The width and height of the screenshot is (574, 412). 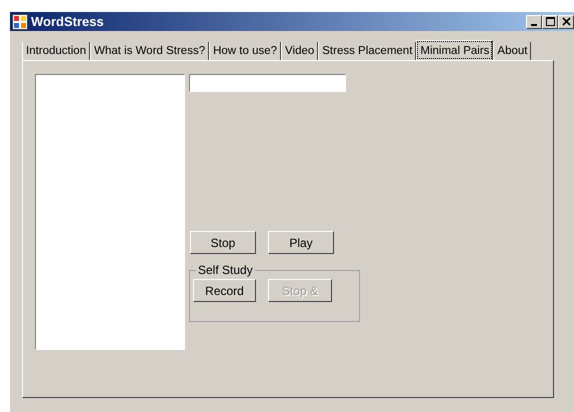 What do you see at coordinates (224, 290) in the screenshot?
I see `recording-button: Record` at bounding box center [224, 290].